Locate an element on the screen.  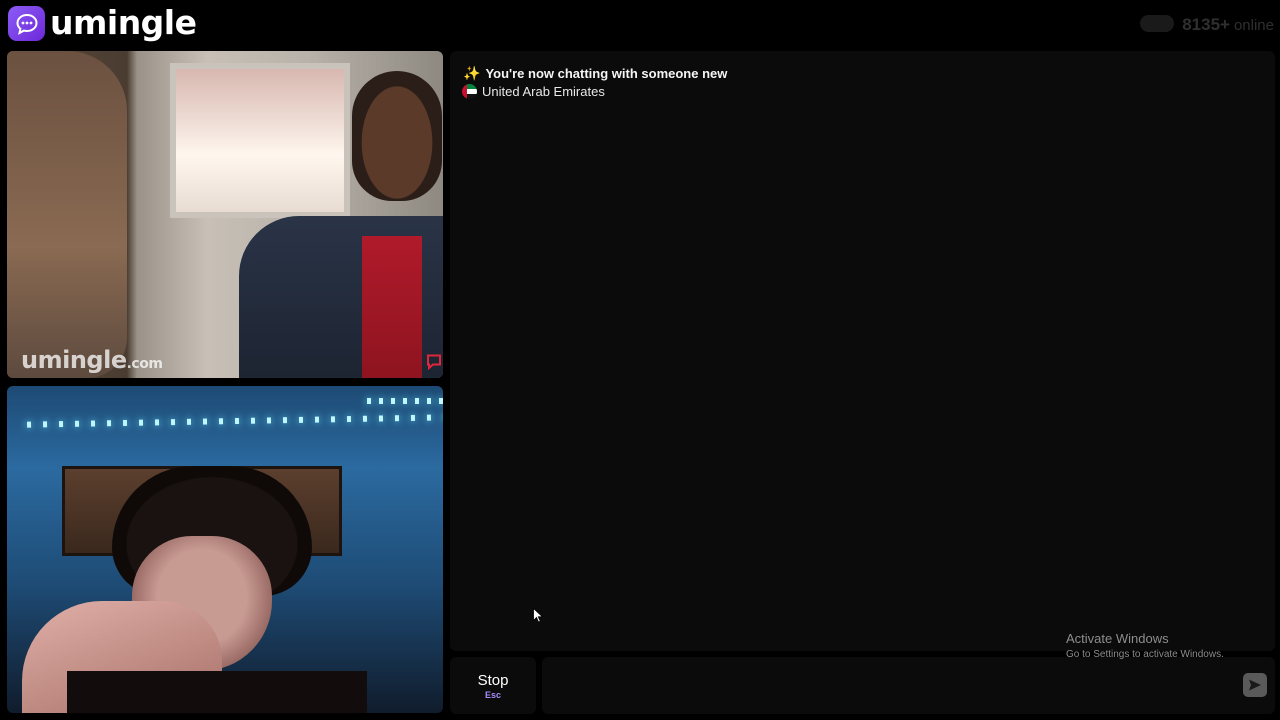
remote-person-face is located at coordinates (397, 136).